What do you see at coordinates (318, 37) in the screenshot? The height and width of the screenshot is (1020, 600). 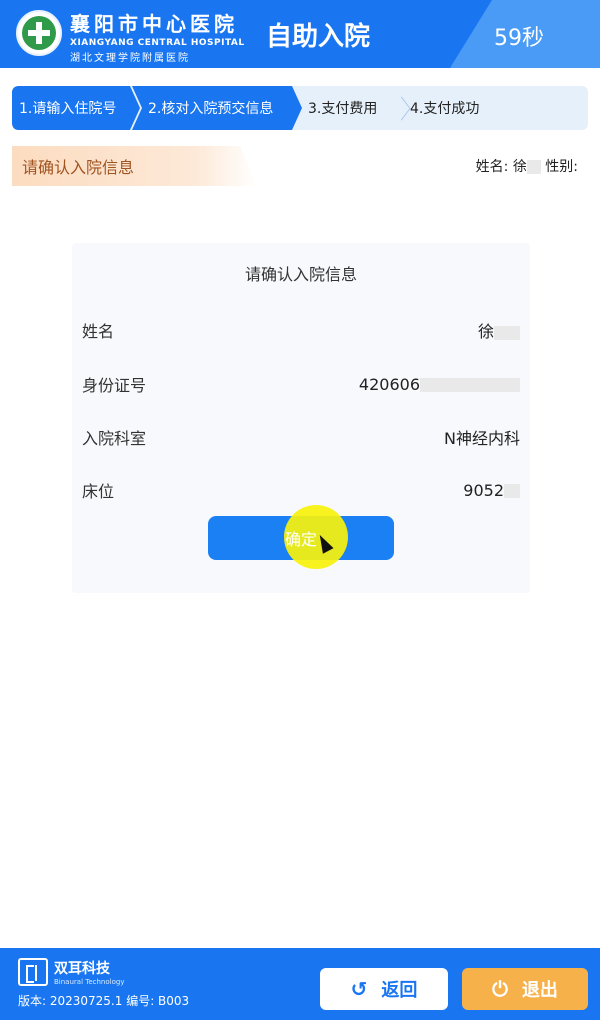 I see `page-title: 自助入院` at bounding box center [318, 37].